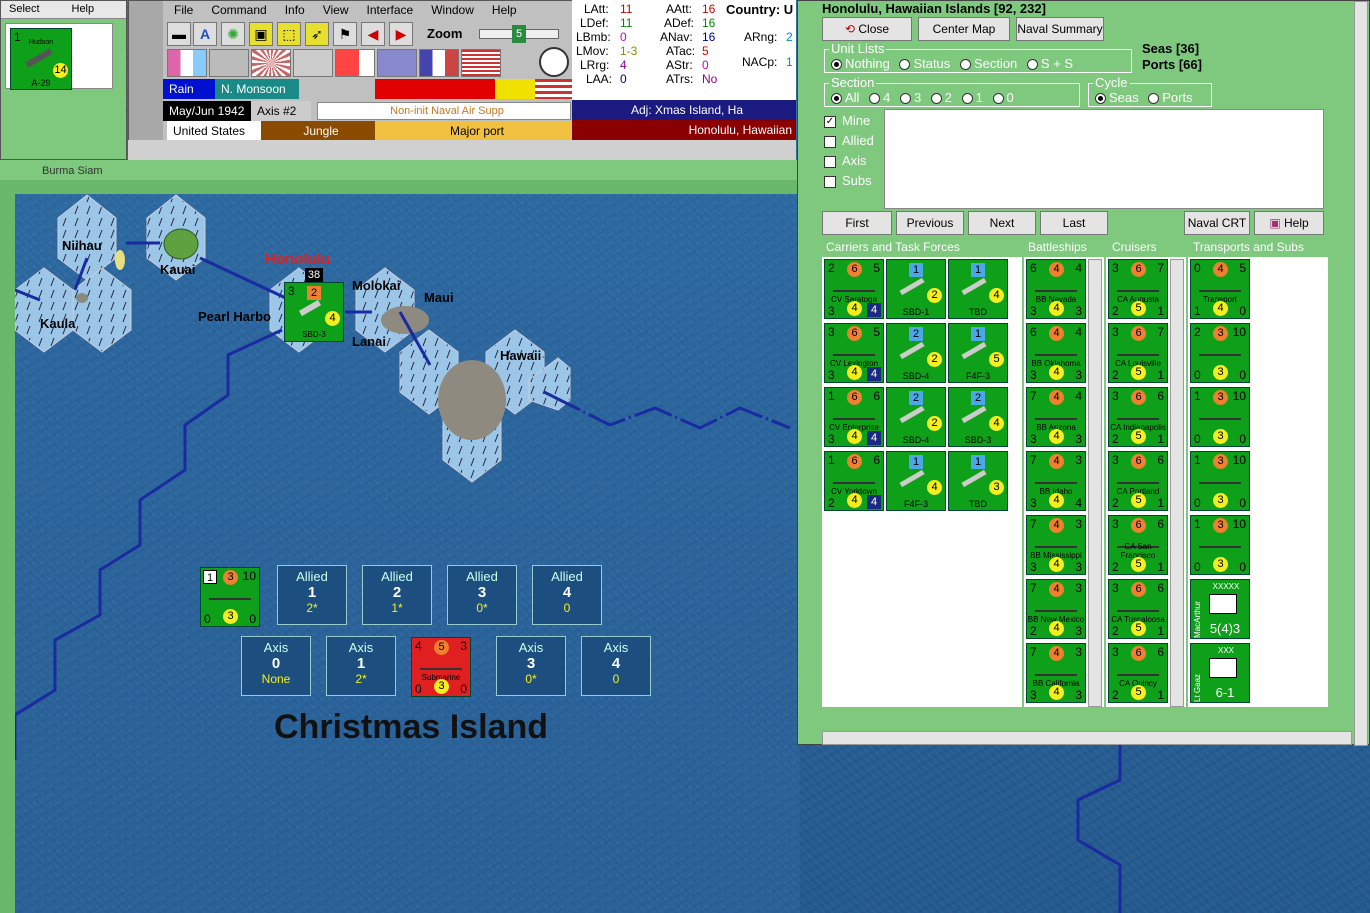  I want to click on allied-section-2: Allied 2 1*, so click(397, 595).